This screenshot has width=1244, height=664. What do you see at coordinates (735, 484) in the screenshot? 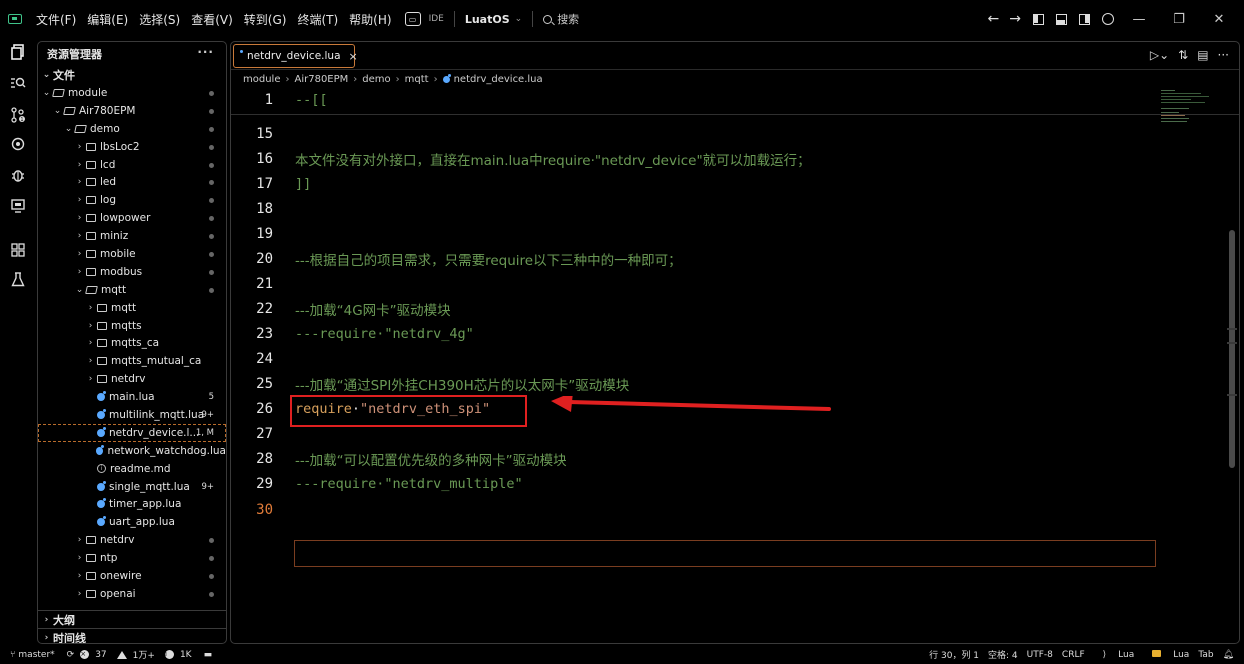
I see `code-line: 29 ---require·"netdrv_multiple"` at bounding box center [735, 484].